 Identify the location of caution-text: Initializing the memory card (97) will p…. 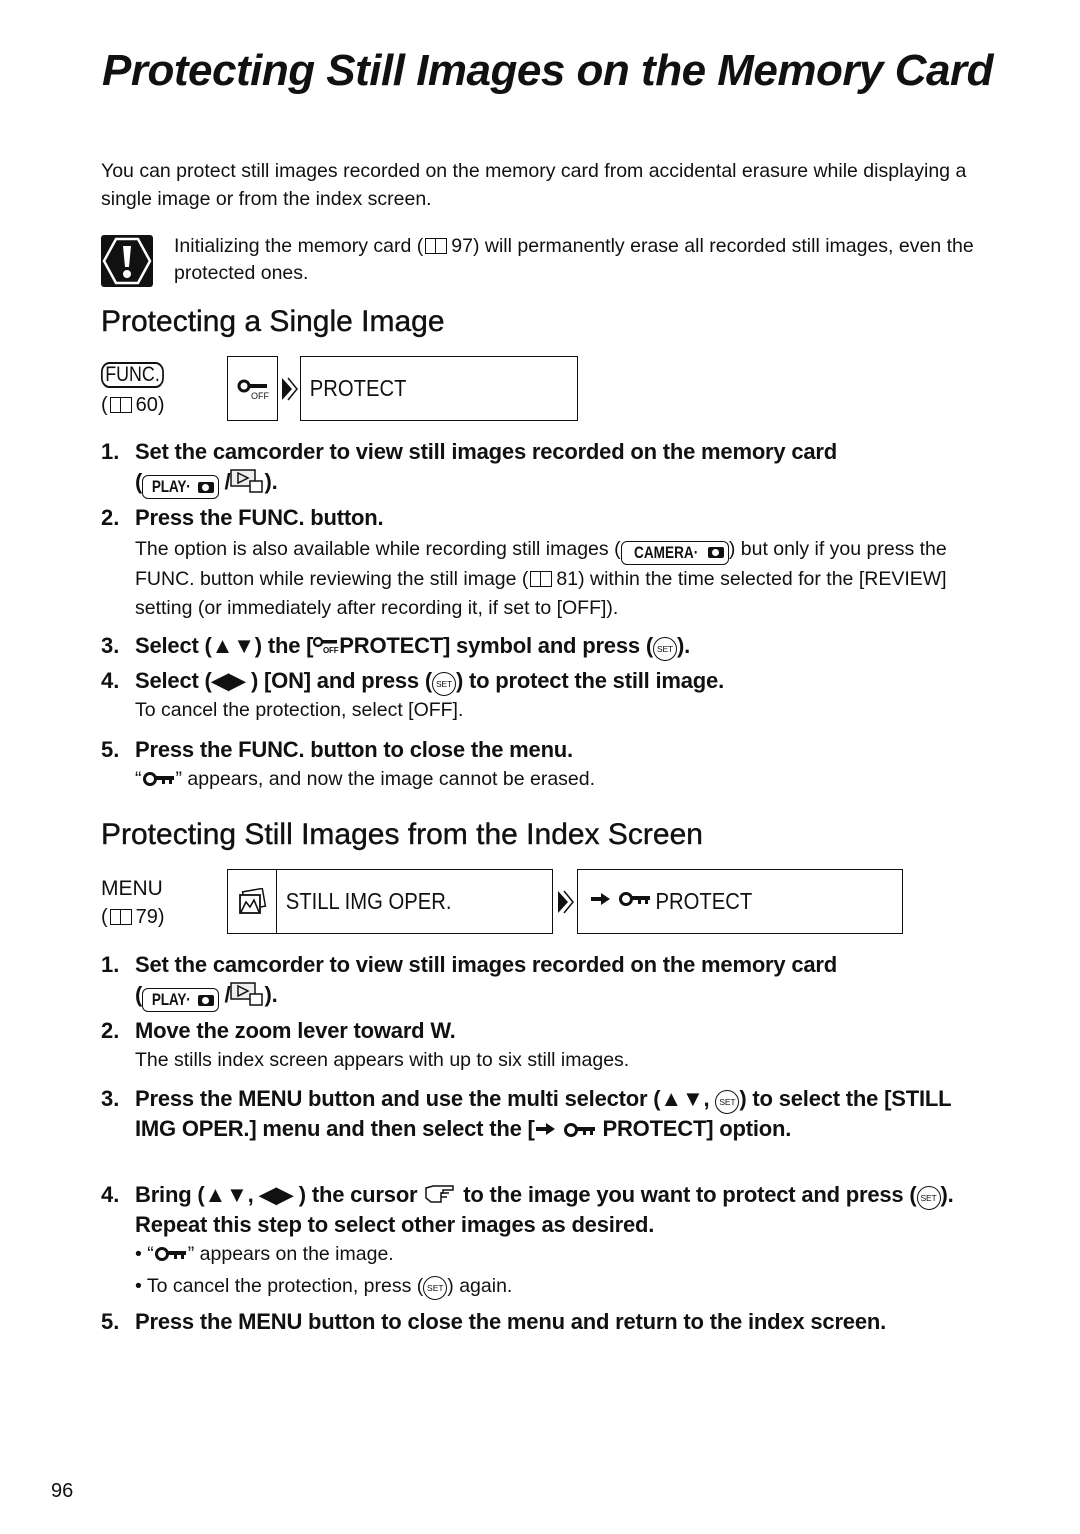
(574, 260).